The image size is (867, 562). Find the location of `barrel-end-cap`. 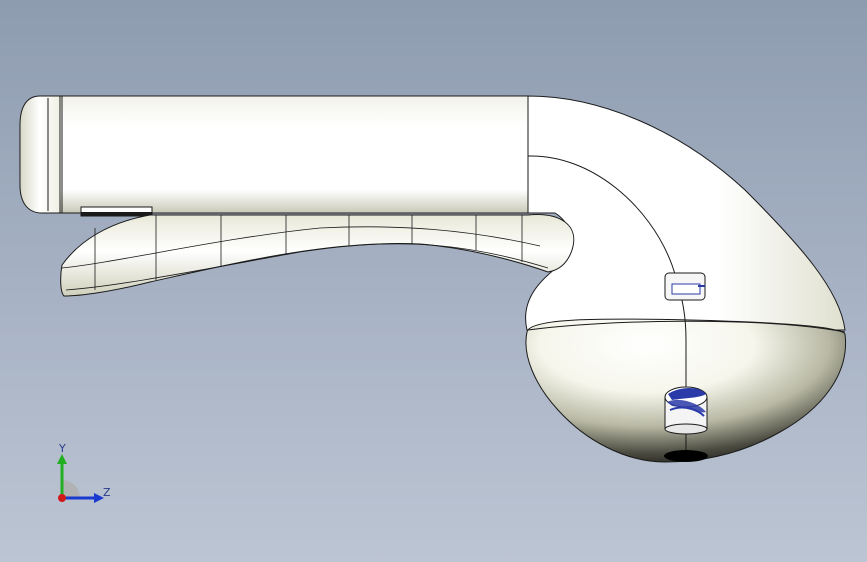

barrel-end-cap is located at coordinates (40, 154).